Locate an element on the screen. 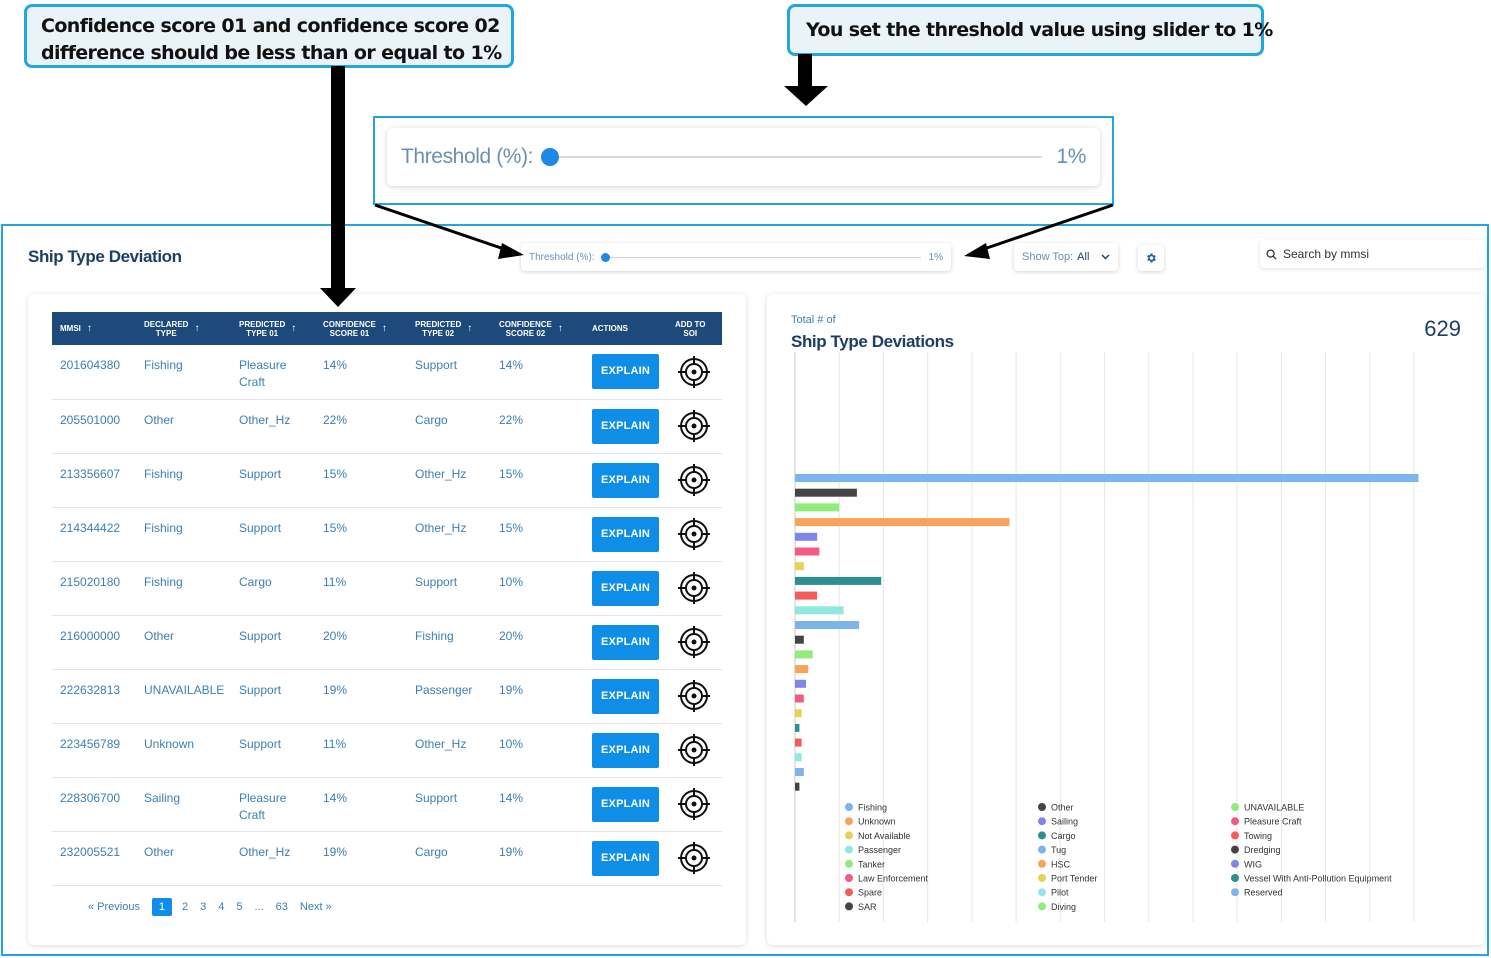 Image resolution: width=1491 pixels, height=958 pixels. threshold-slider: Threshold (%): 1% is located at coordinates (736, 257).